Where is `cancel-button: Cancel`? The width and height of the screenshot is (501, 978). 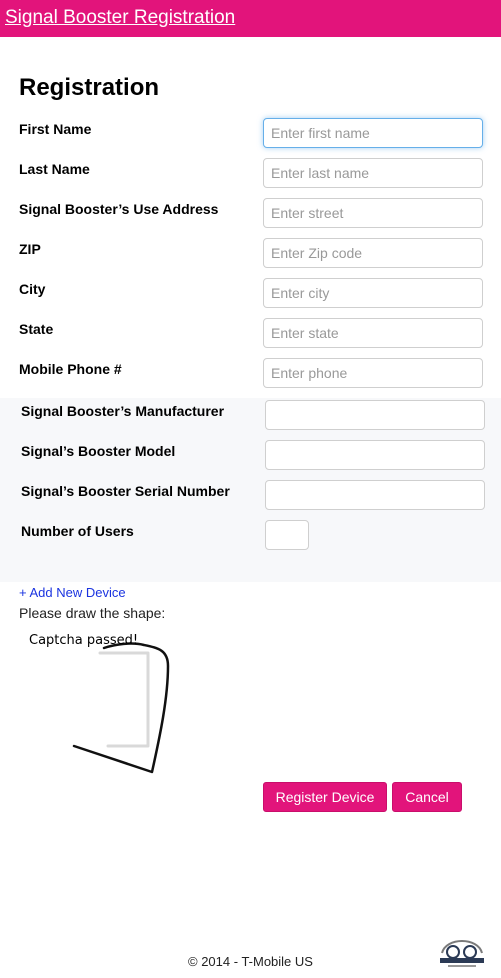 cancel-button: Cancel is located at coordinates (427, 797).